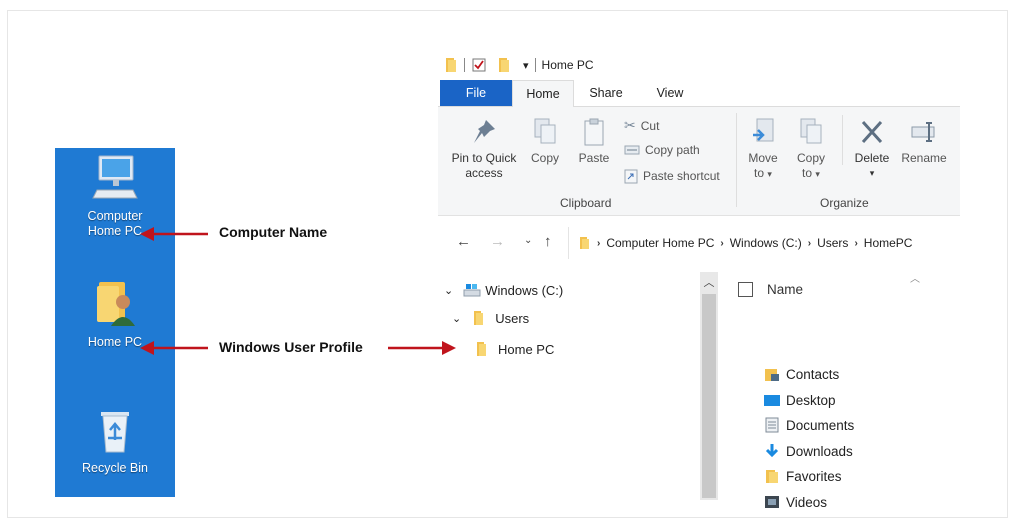 The image size is (1015, 522). I want to click on back-arrow-icon: ←, so click(463, 241).